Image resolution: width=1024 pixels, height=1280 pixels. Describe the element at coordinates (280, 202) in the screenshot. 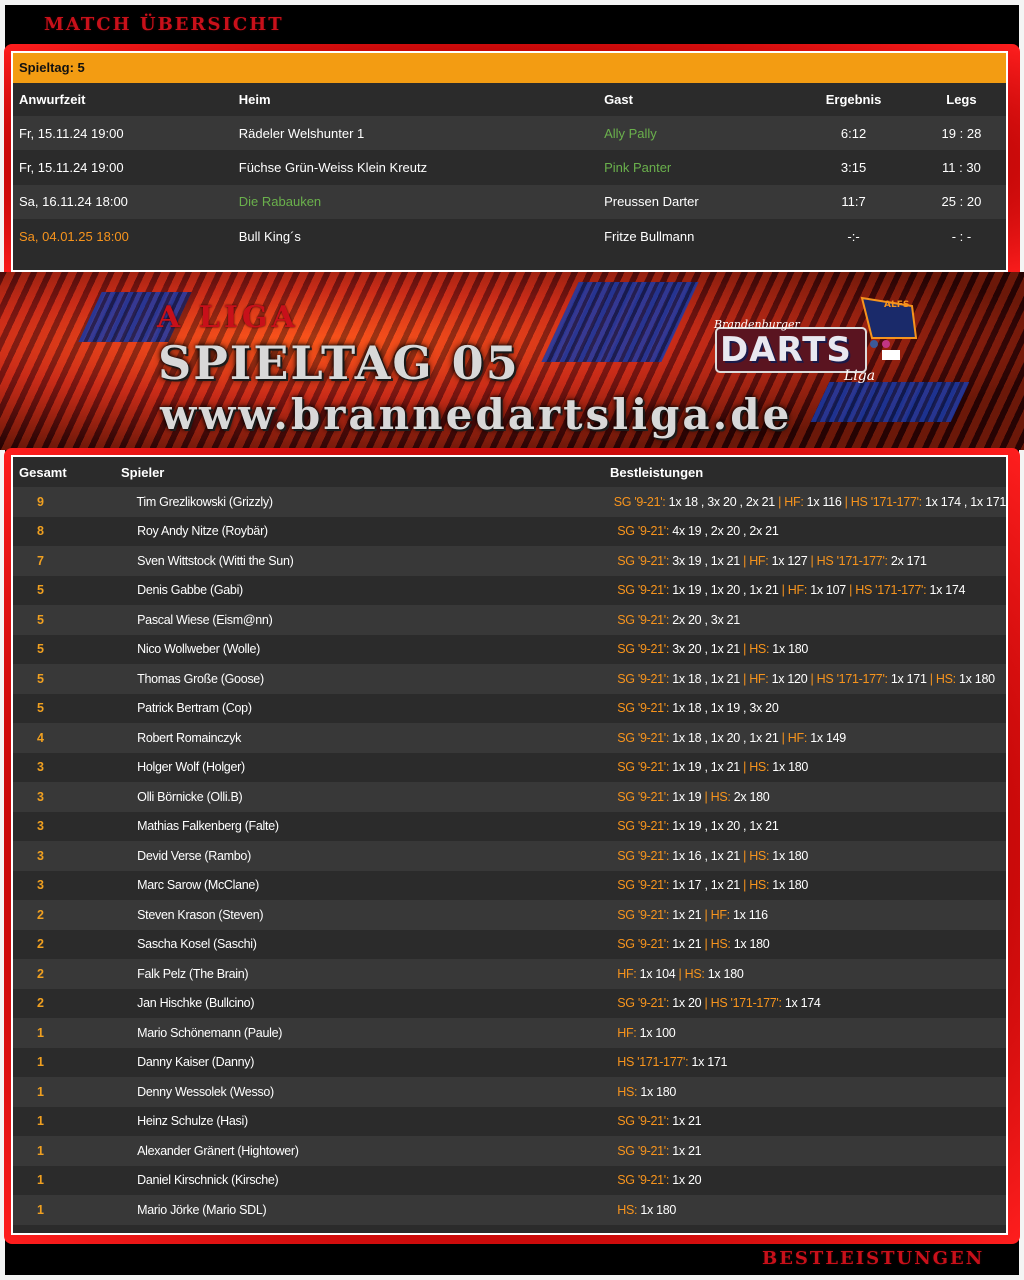

I see `match-home-team: Die Rabauken` at that location.